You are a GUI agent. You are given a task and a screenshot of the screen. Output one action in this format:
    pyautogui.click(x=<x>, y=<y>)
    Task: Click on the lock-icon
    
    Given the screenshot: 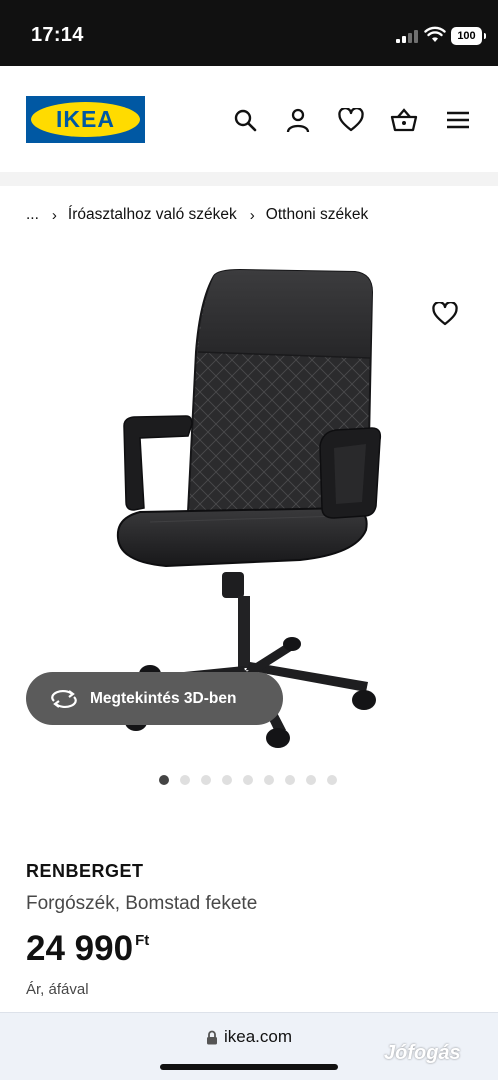 What is the action you would take?
    pyautogui.click(x=212, y=1037)
    